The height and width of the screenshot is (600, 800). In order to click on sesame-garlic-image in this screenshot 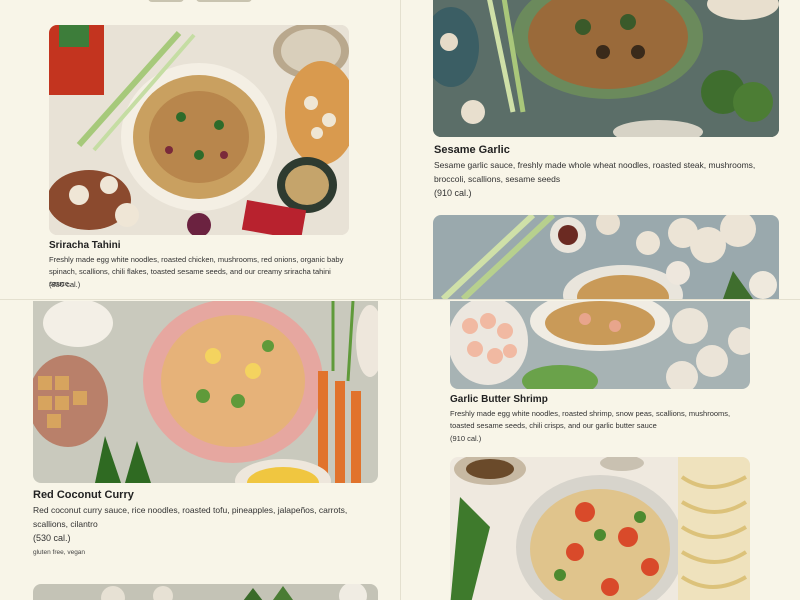, I will do `click(606, 68)`.